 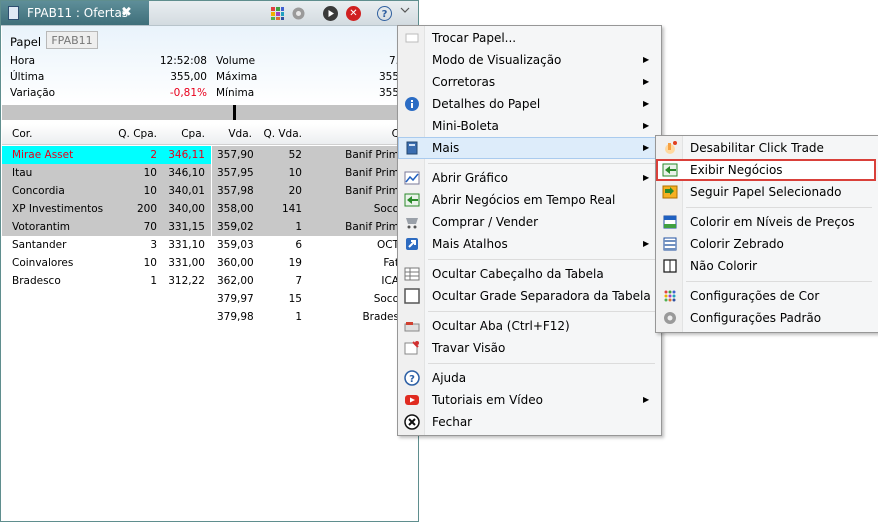 I want to click on menu-item-modo-de-visualiza-o: Modo de Visualização ▶, so click(x=528, y=60).